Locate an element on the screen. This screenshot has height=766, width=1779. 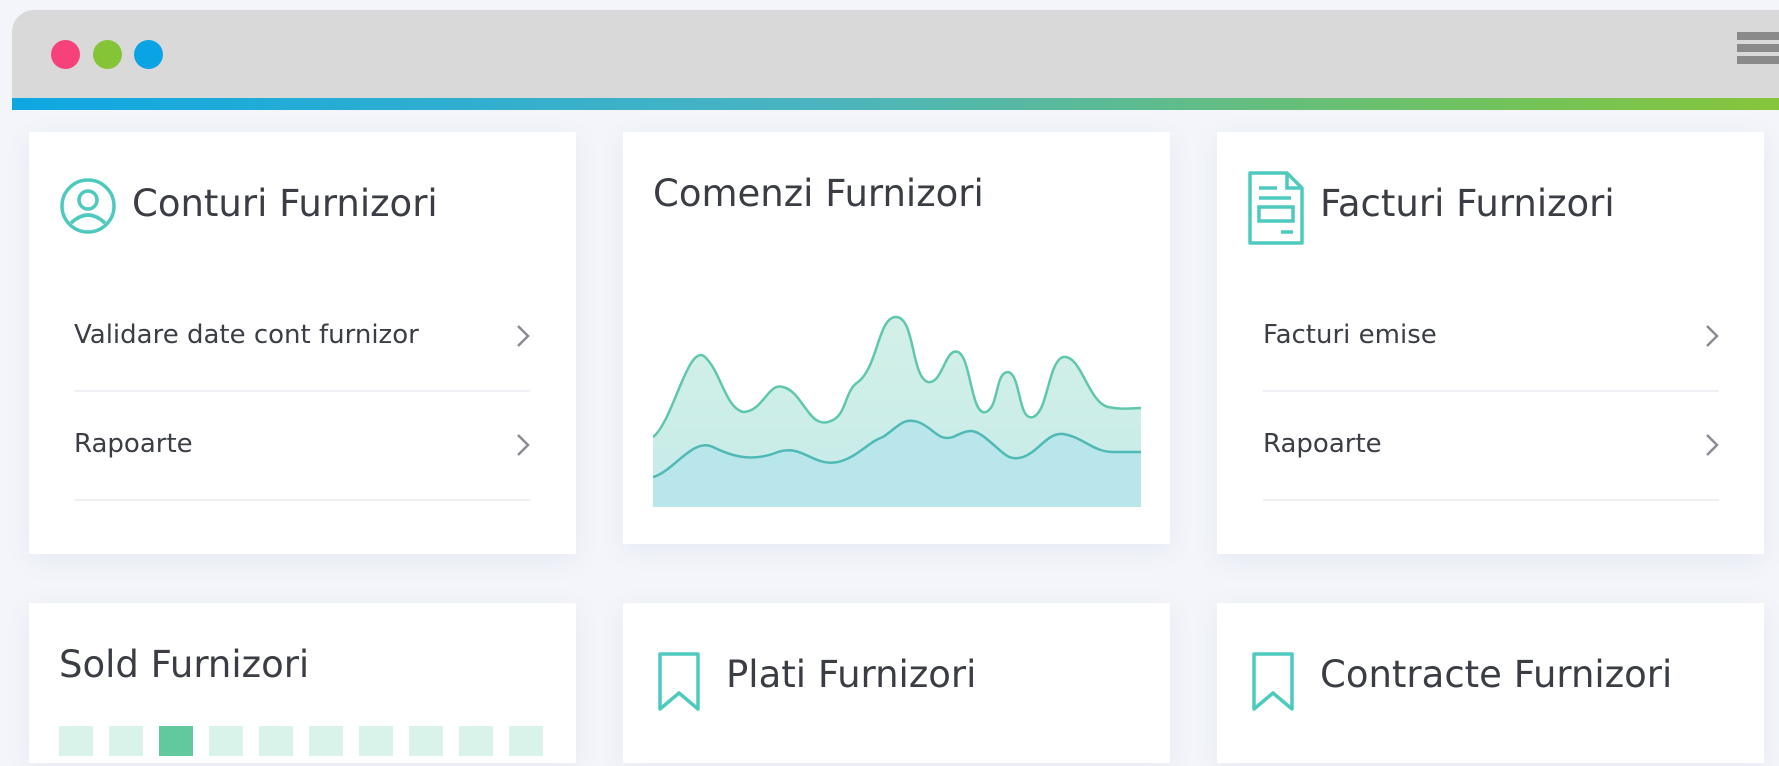
balance-grid is located at coordinates (304, 746).